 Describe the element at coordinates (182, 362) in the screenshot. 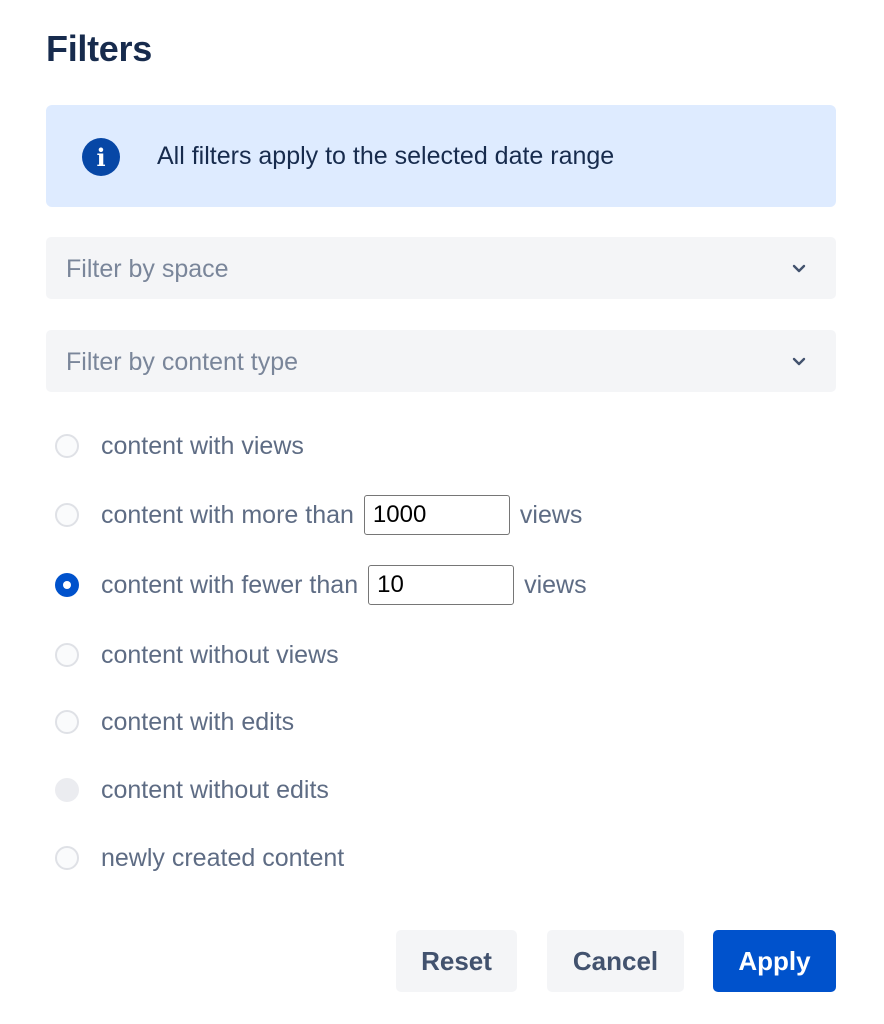

I see `filter-by-content-type-placeholder: Filter by content type` at that location.